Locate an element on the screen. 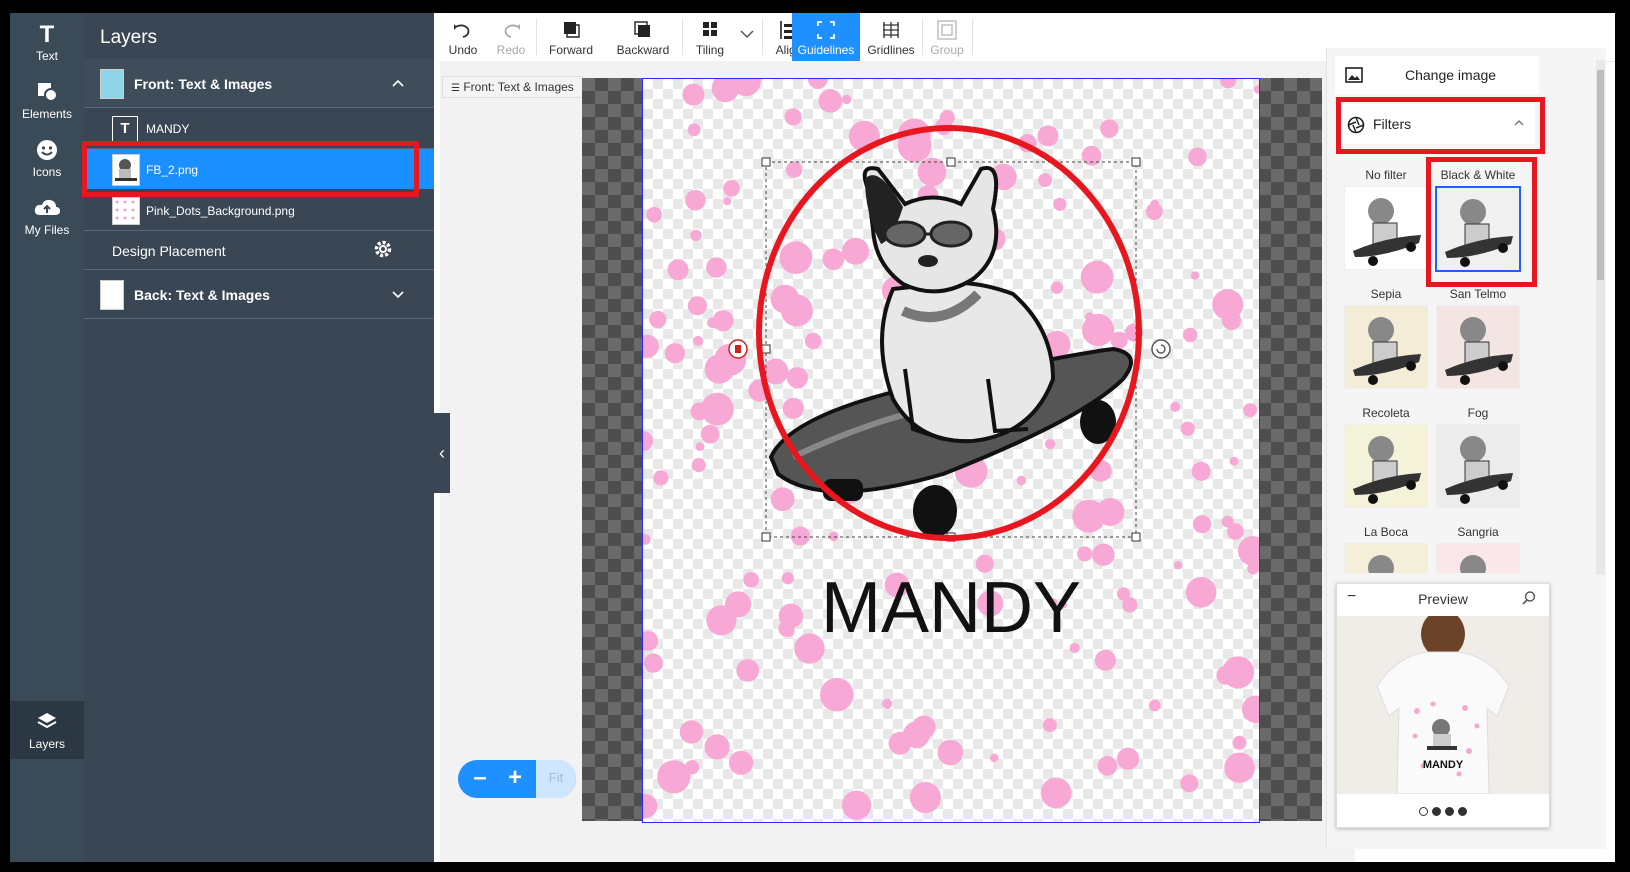  rail-elements-button: Elements is located at coordinates (47, 108).